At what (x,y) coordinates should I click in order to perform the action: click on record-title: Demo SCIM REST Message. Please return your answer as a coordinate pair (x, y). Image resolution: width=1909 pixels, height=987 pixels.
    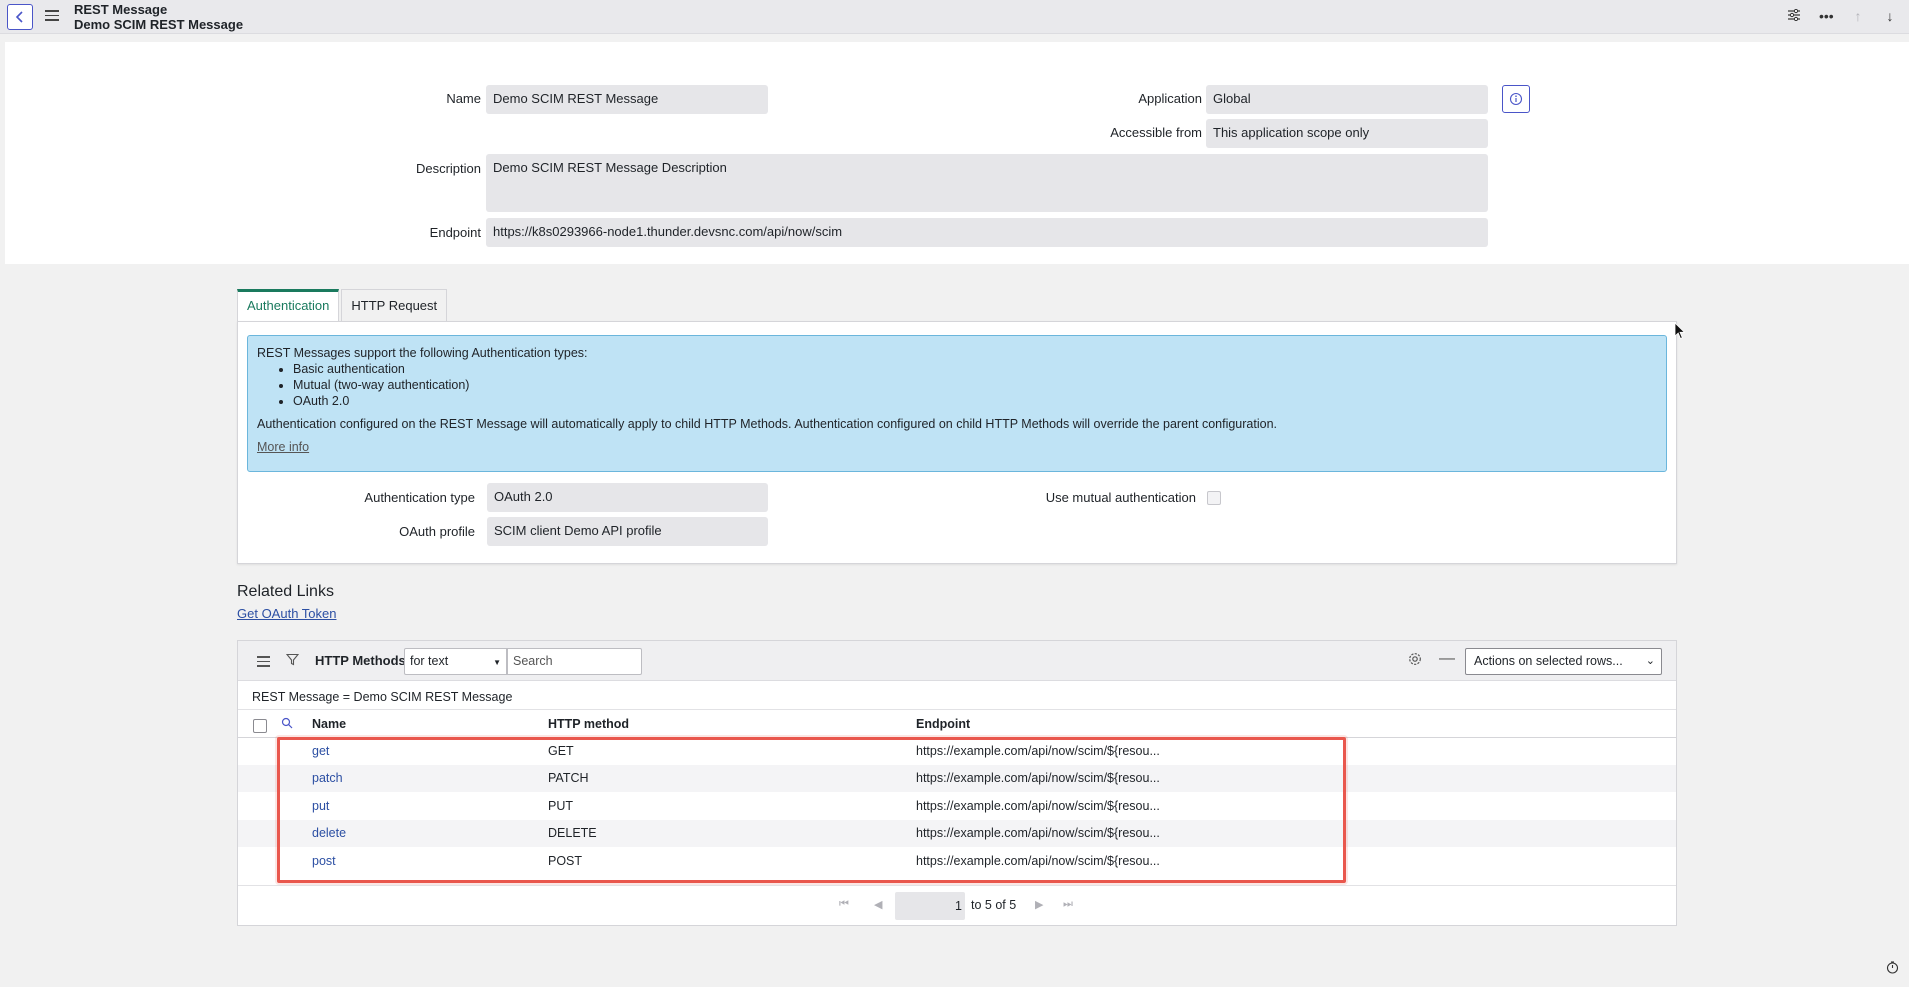
    Looking at the image, I should click on (159, 24).